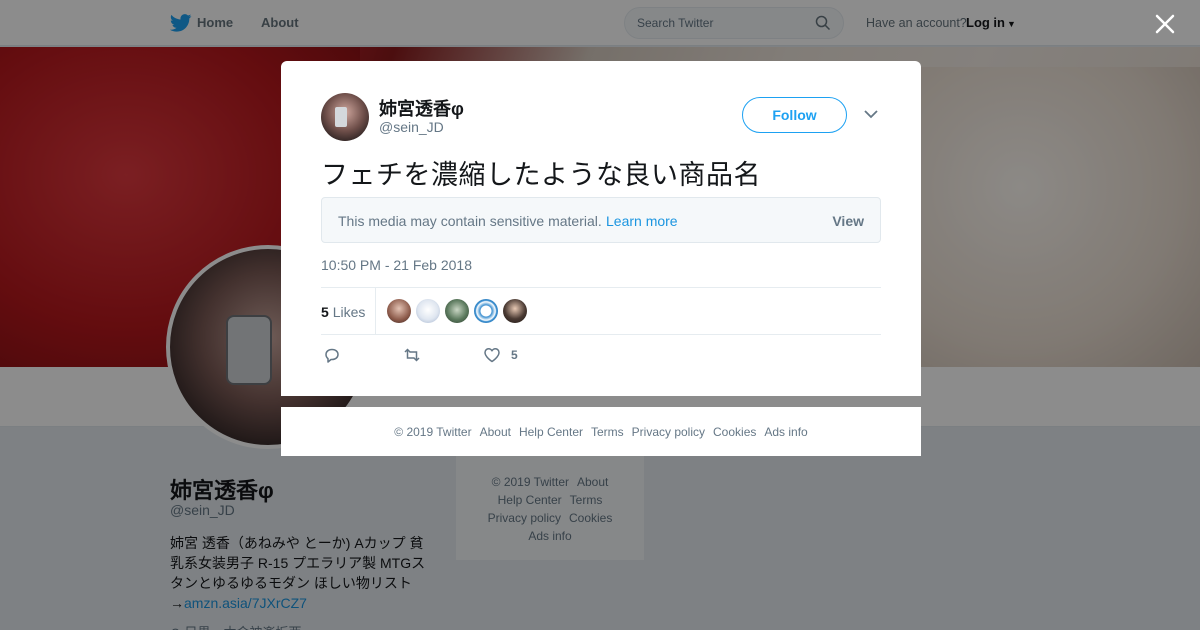 The image size is (1200, 630). What do you see at coordinates (332, 355) in the screenshot?
I see `reply-icon` at bounding box center [332, 355].